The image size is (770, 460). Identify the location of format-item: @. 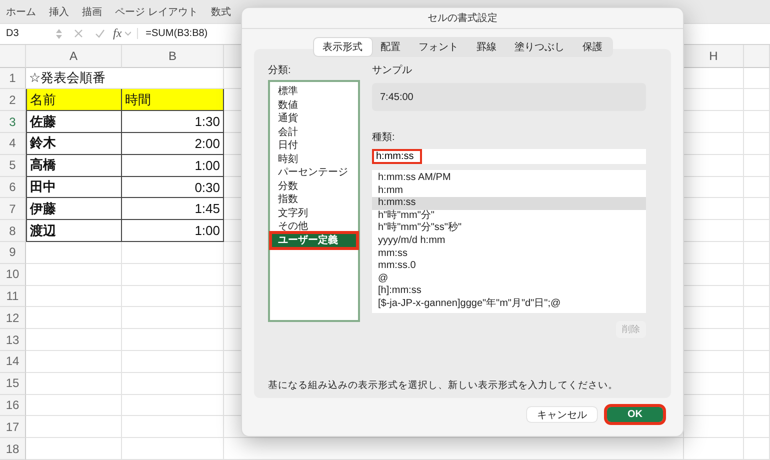
(509, 279).